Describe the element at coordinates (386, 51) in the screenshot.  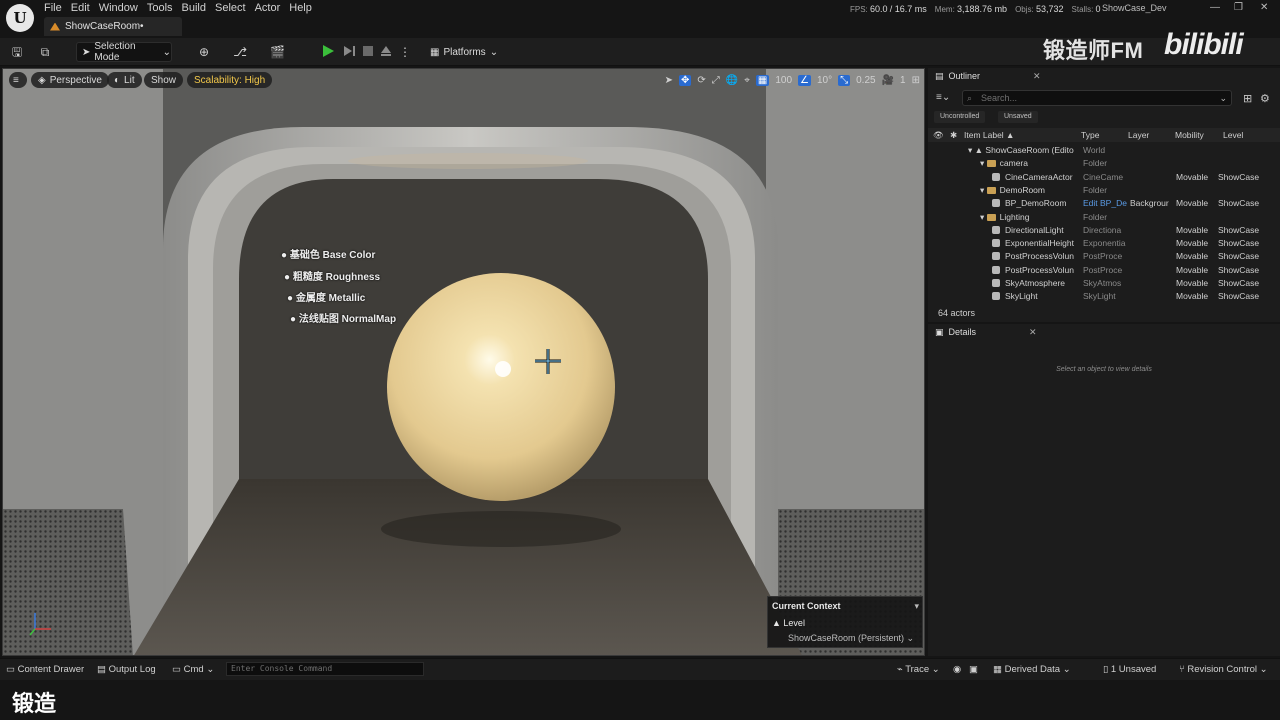
I see `eject-icon` at that location.